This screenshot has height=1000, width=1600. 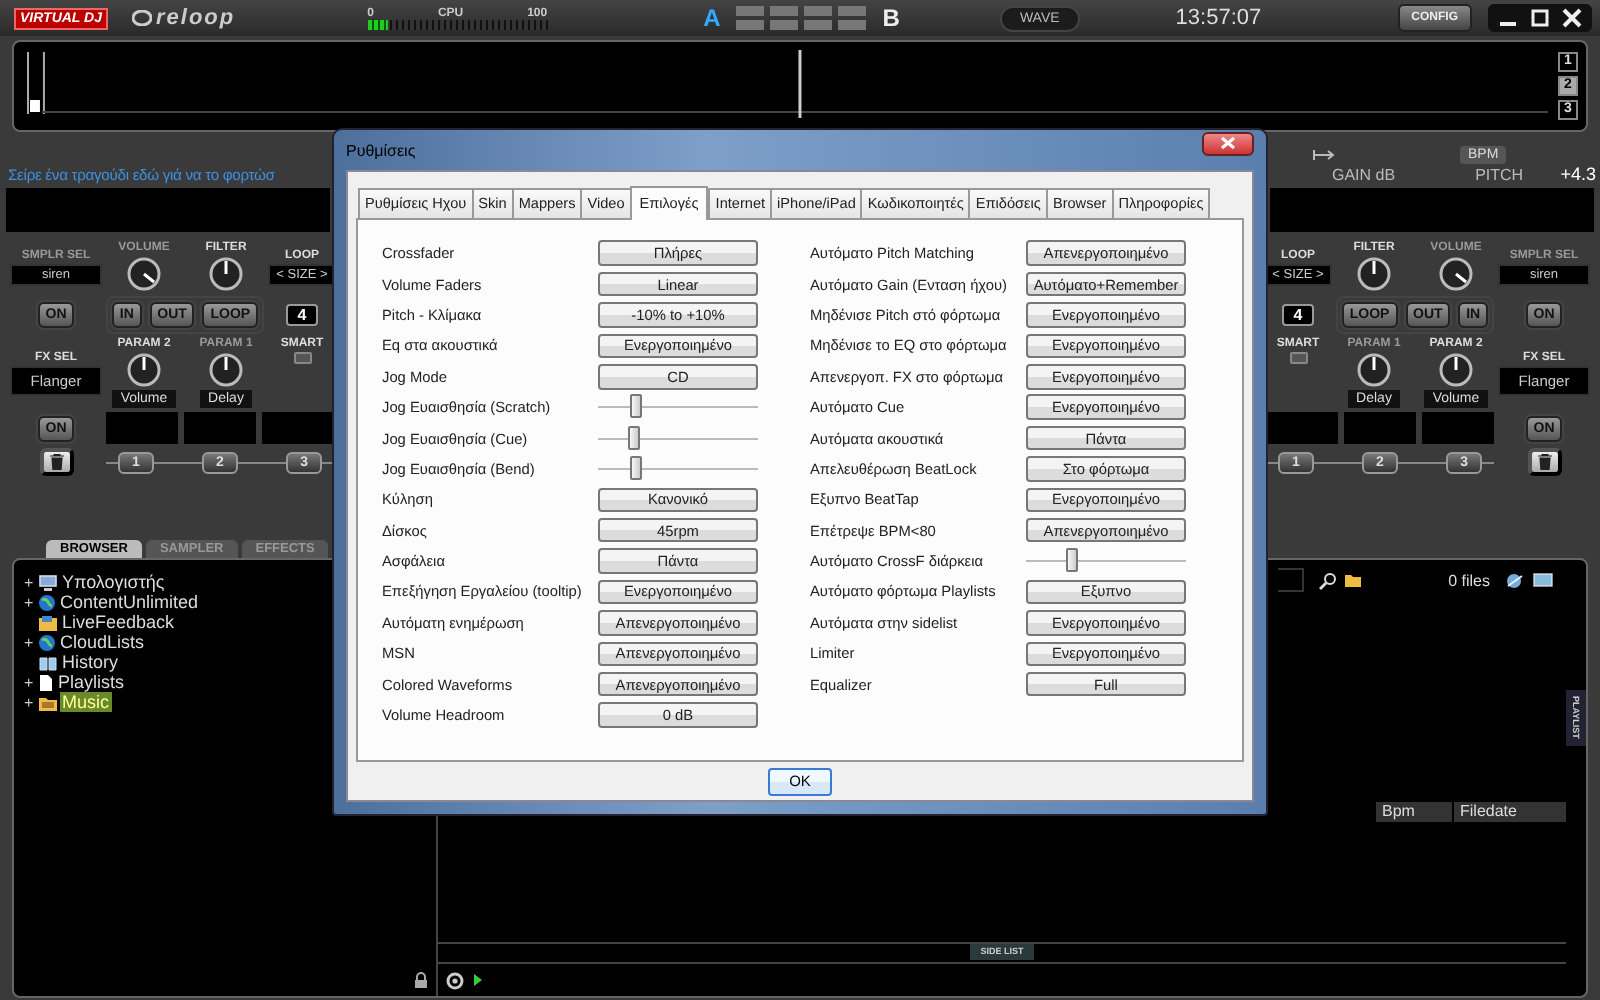 What do you see at coordinates (91, 682) in the screenshot?
I see `tree-item: Playlists` at bounding box center [91, 682].